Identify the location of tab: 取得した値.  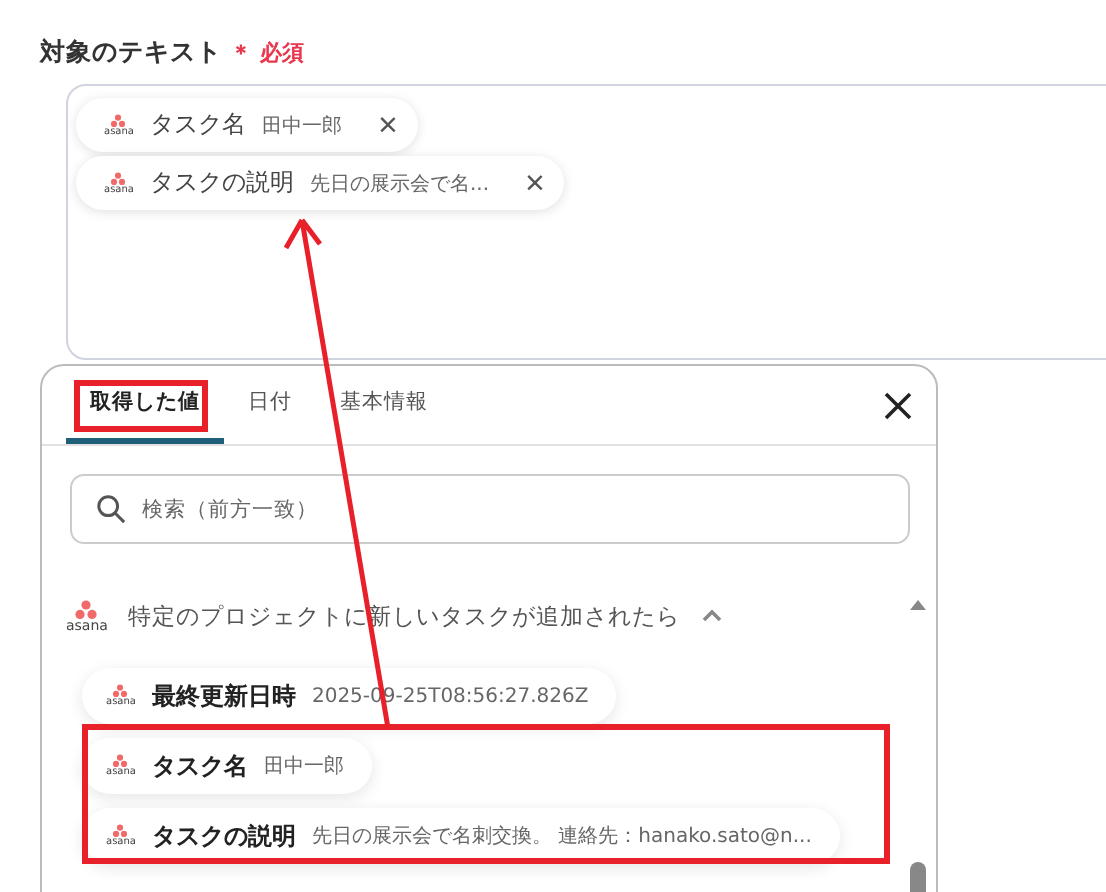
(145, 405).